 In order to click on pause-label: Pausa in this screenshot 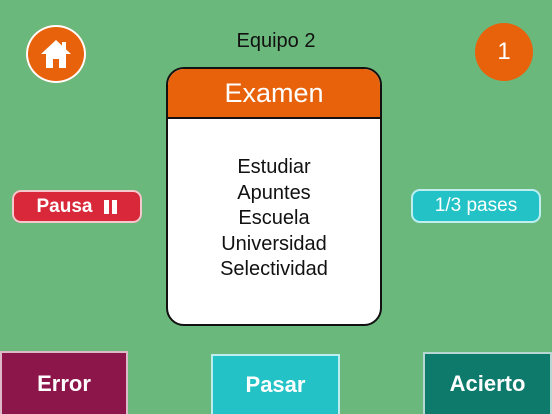, I will do `click(64, 206)`.